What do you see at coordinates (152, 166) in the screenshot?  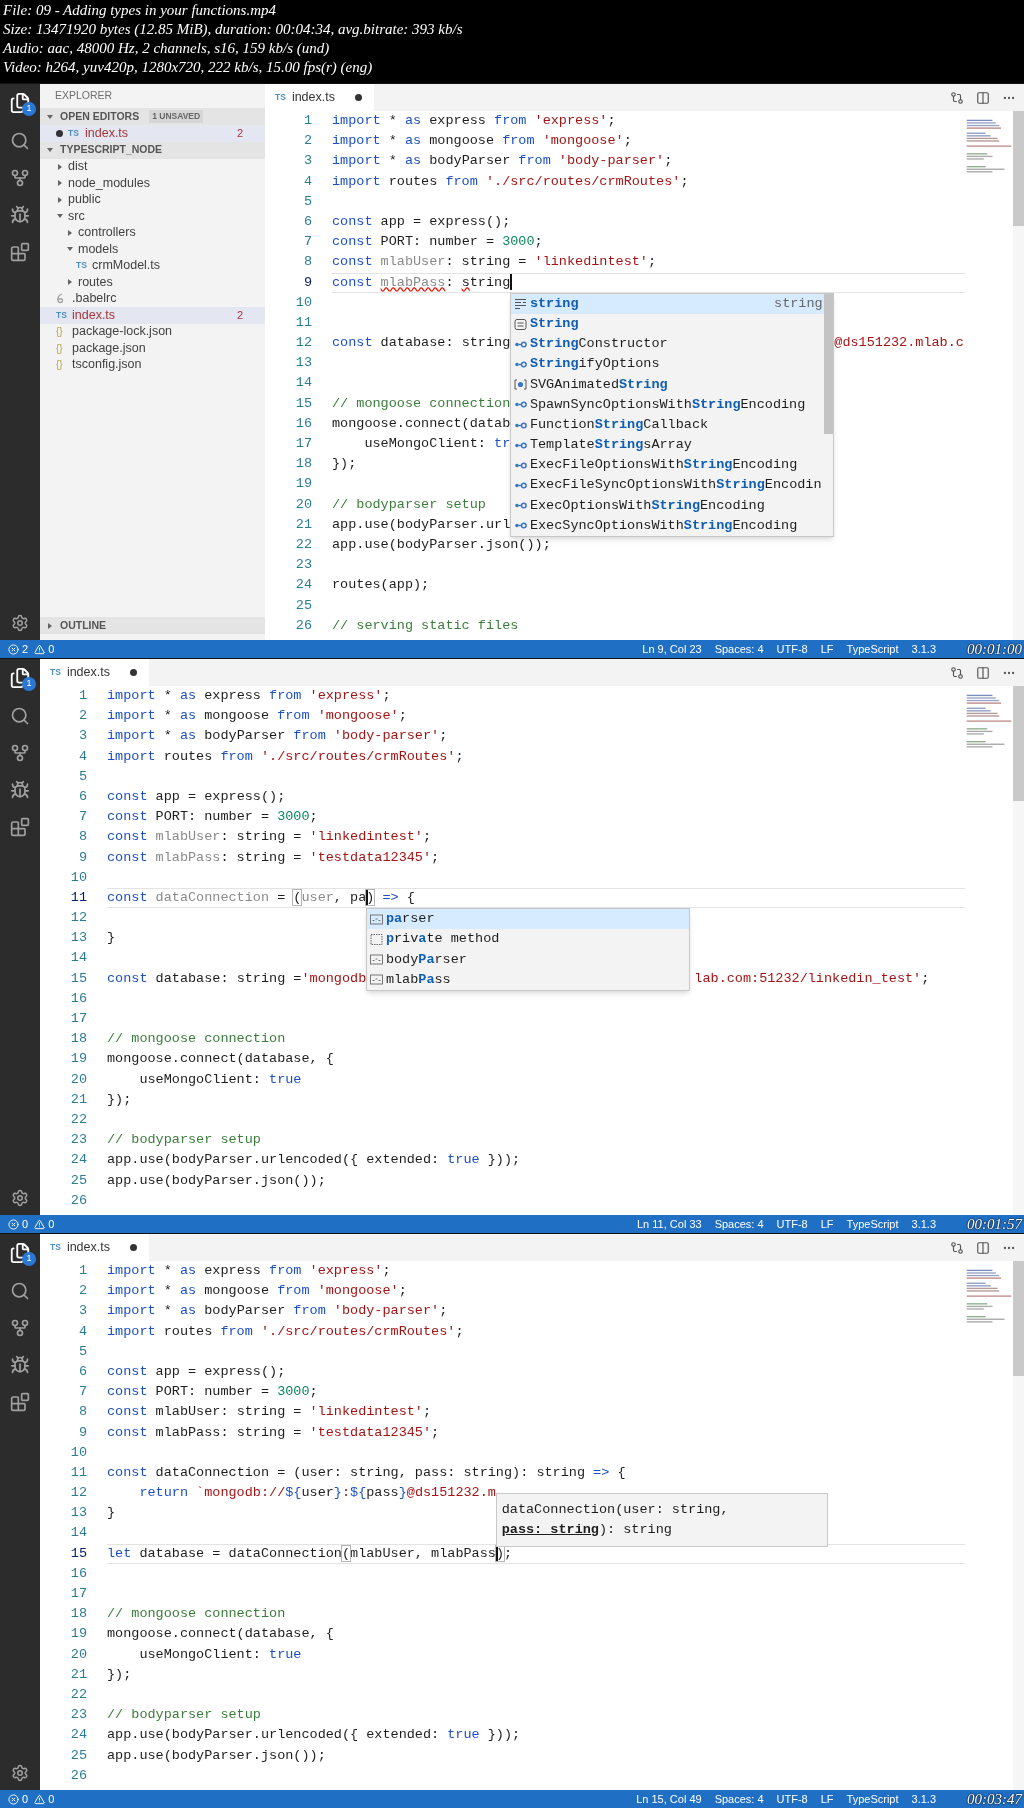 I see `tree-item: dist` at bounding box center [152, 166].